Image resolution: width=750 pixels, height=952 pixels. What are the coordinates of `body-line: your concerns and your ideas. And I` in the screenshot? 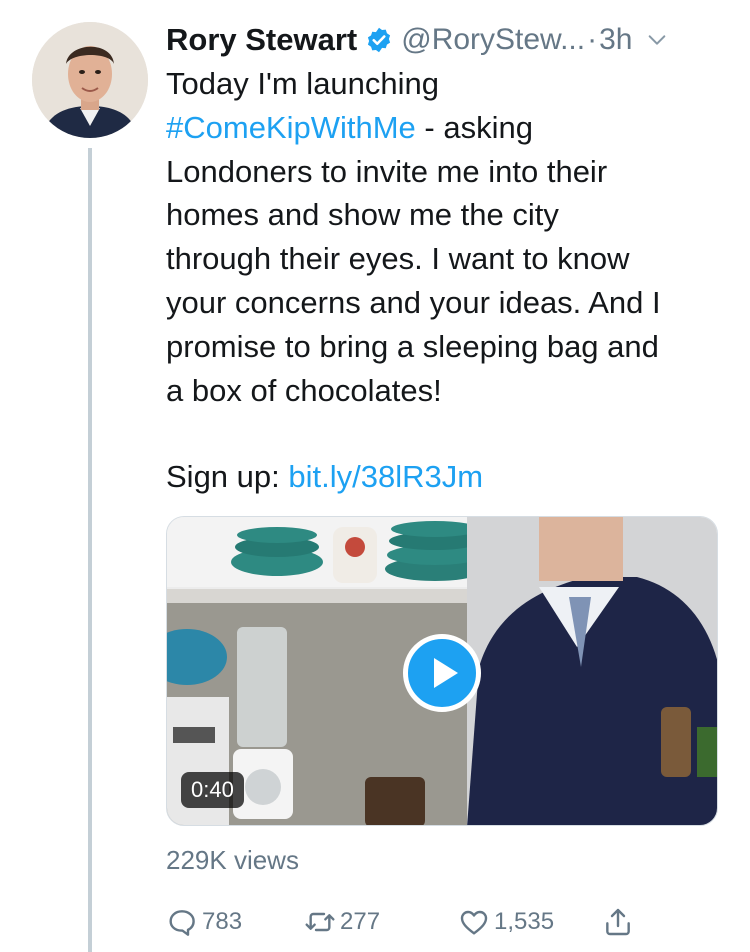 It's located at (413, 302).